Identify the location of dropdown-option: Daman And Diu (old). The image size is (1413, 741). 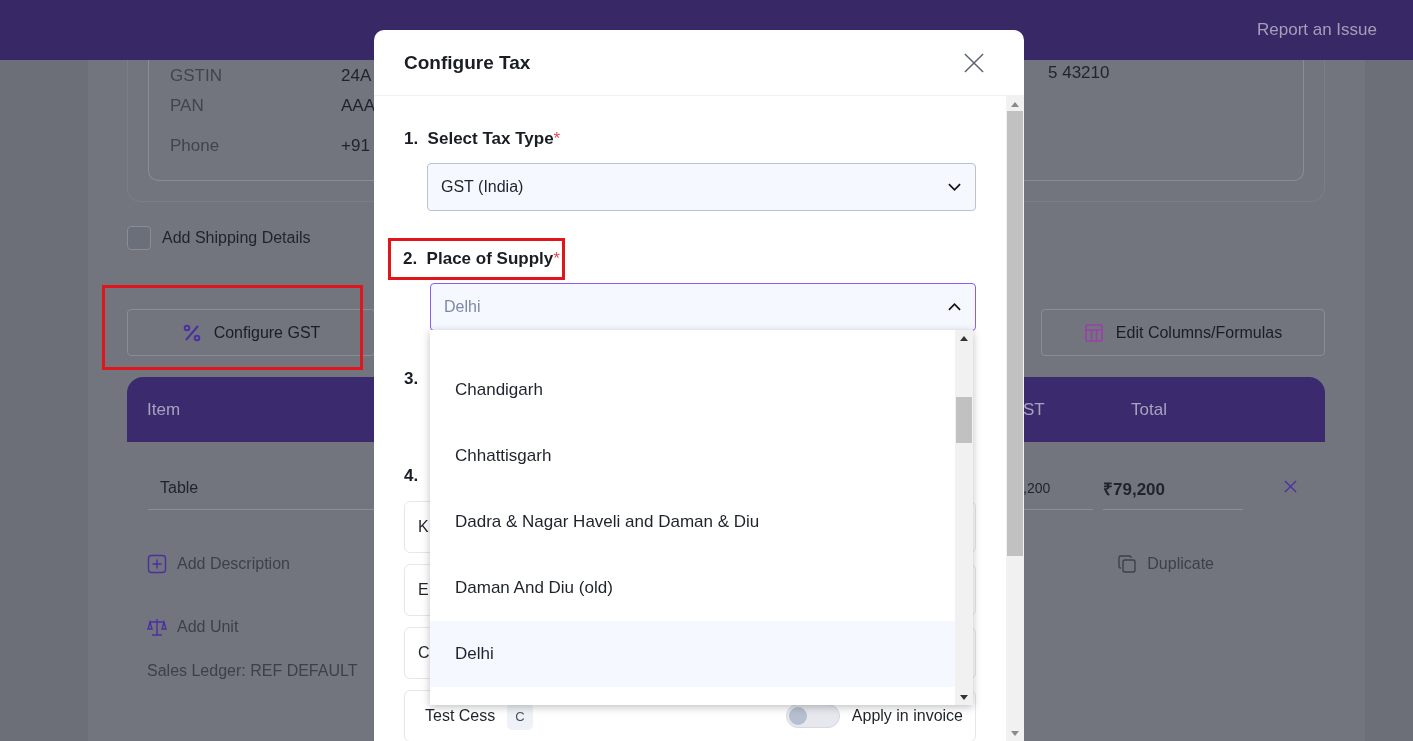
(692, 588).